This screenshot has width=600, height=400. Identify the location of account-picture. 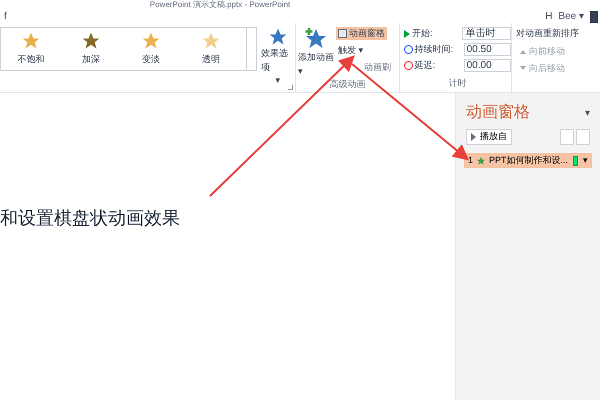
(594, 16).